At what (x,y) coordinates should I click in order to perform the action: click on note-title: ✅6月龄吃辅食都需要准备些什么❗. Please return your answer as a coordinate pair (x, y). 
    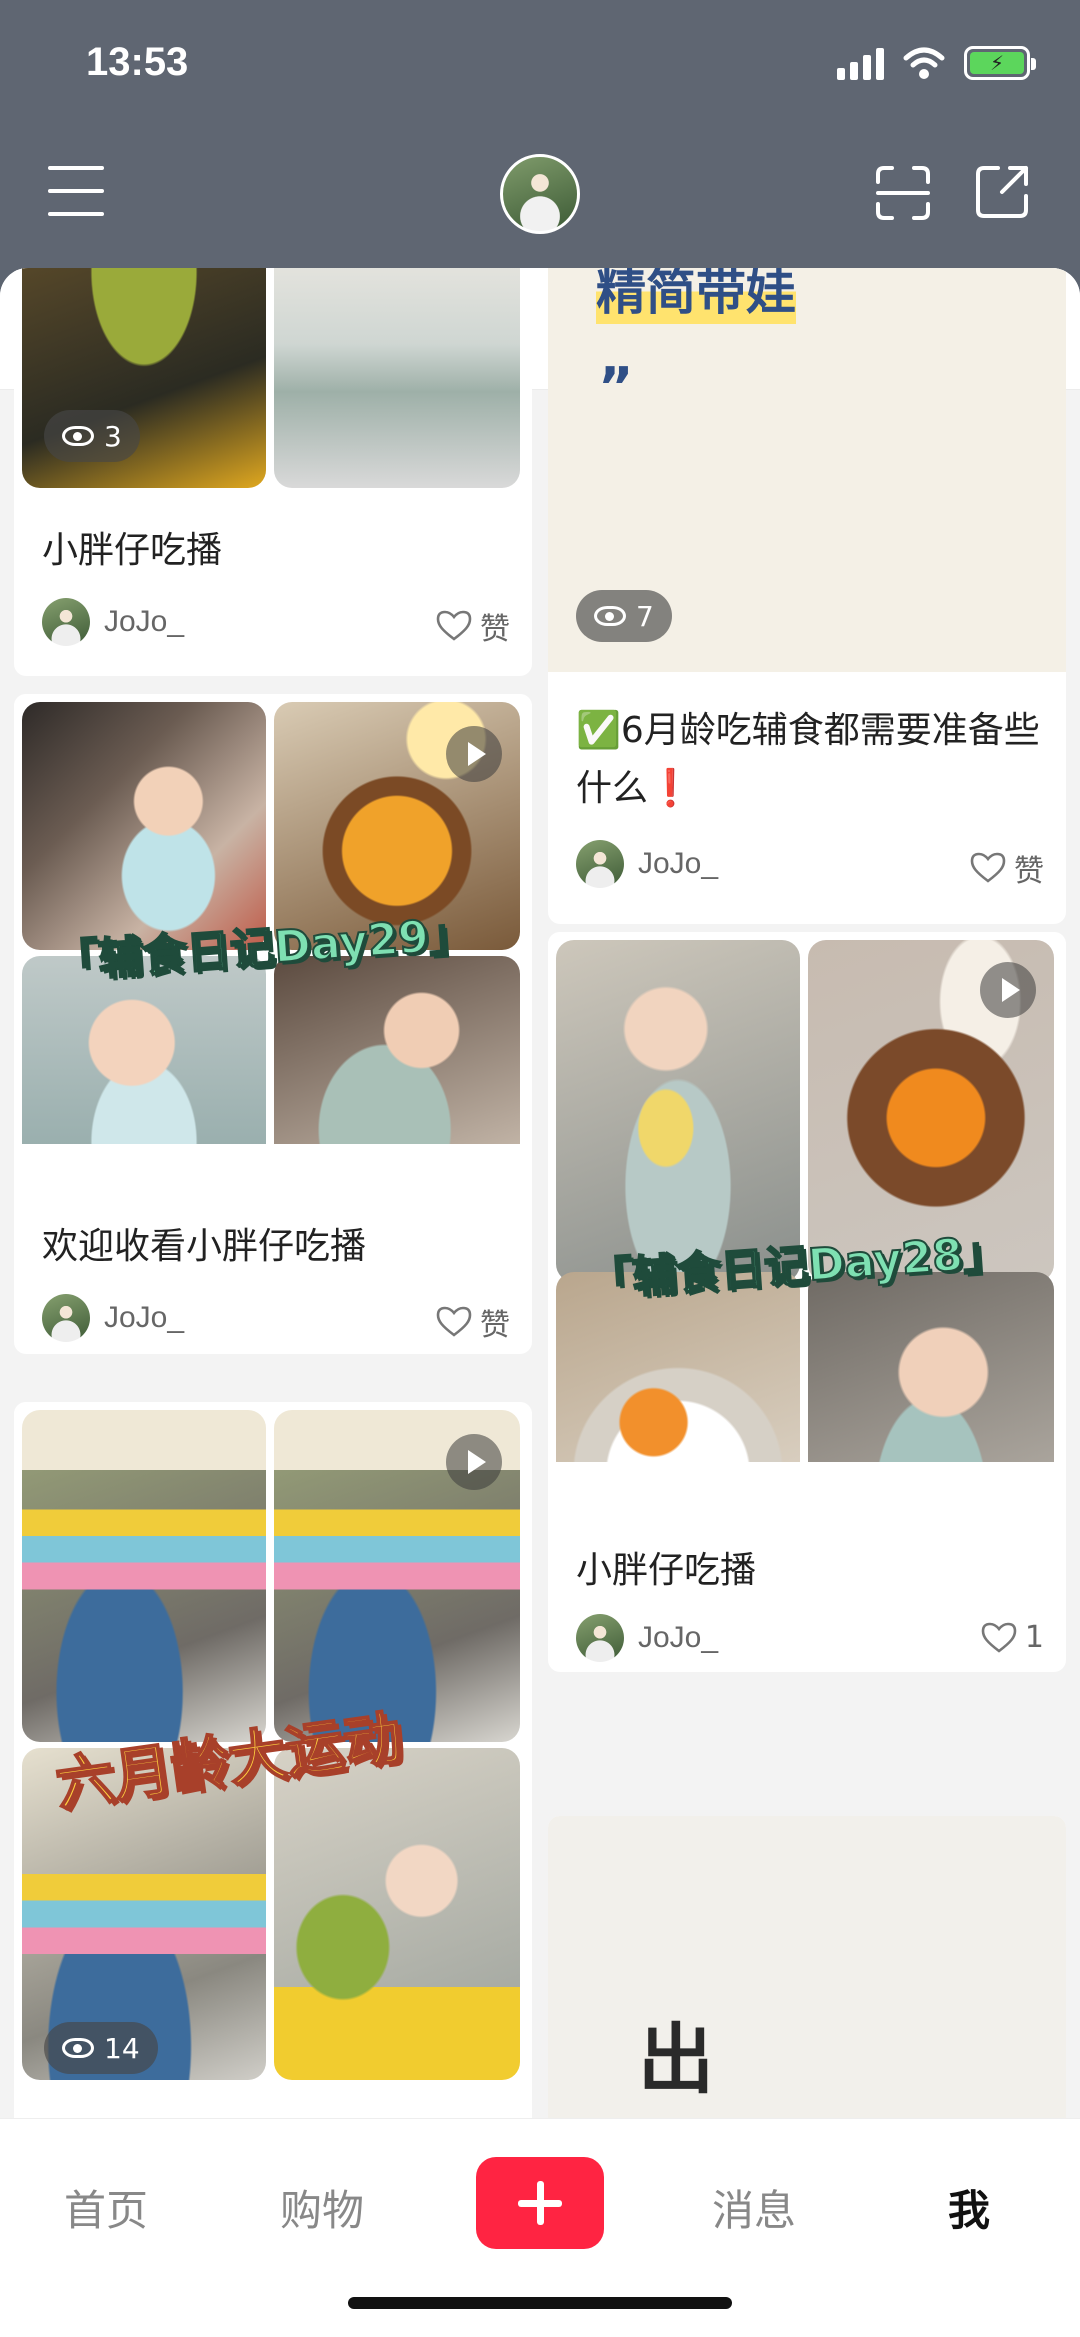
    Looking at the image, I should click on (811, 760).